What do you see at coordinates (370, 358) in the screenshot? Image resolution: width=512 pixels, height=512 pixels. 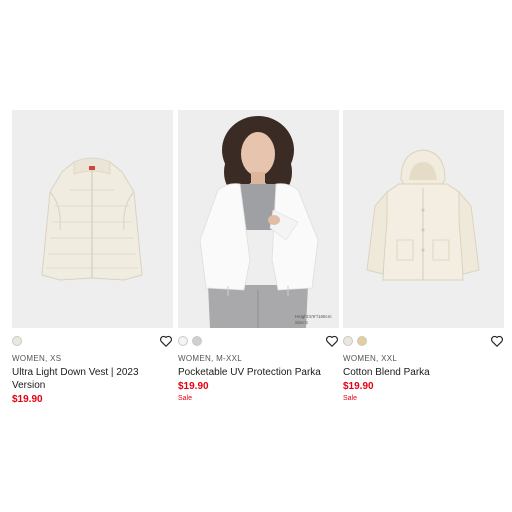 I see `product-meta: WOMEN, XXL` at bounding box center [370, 358].